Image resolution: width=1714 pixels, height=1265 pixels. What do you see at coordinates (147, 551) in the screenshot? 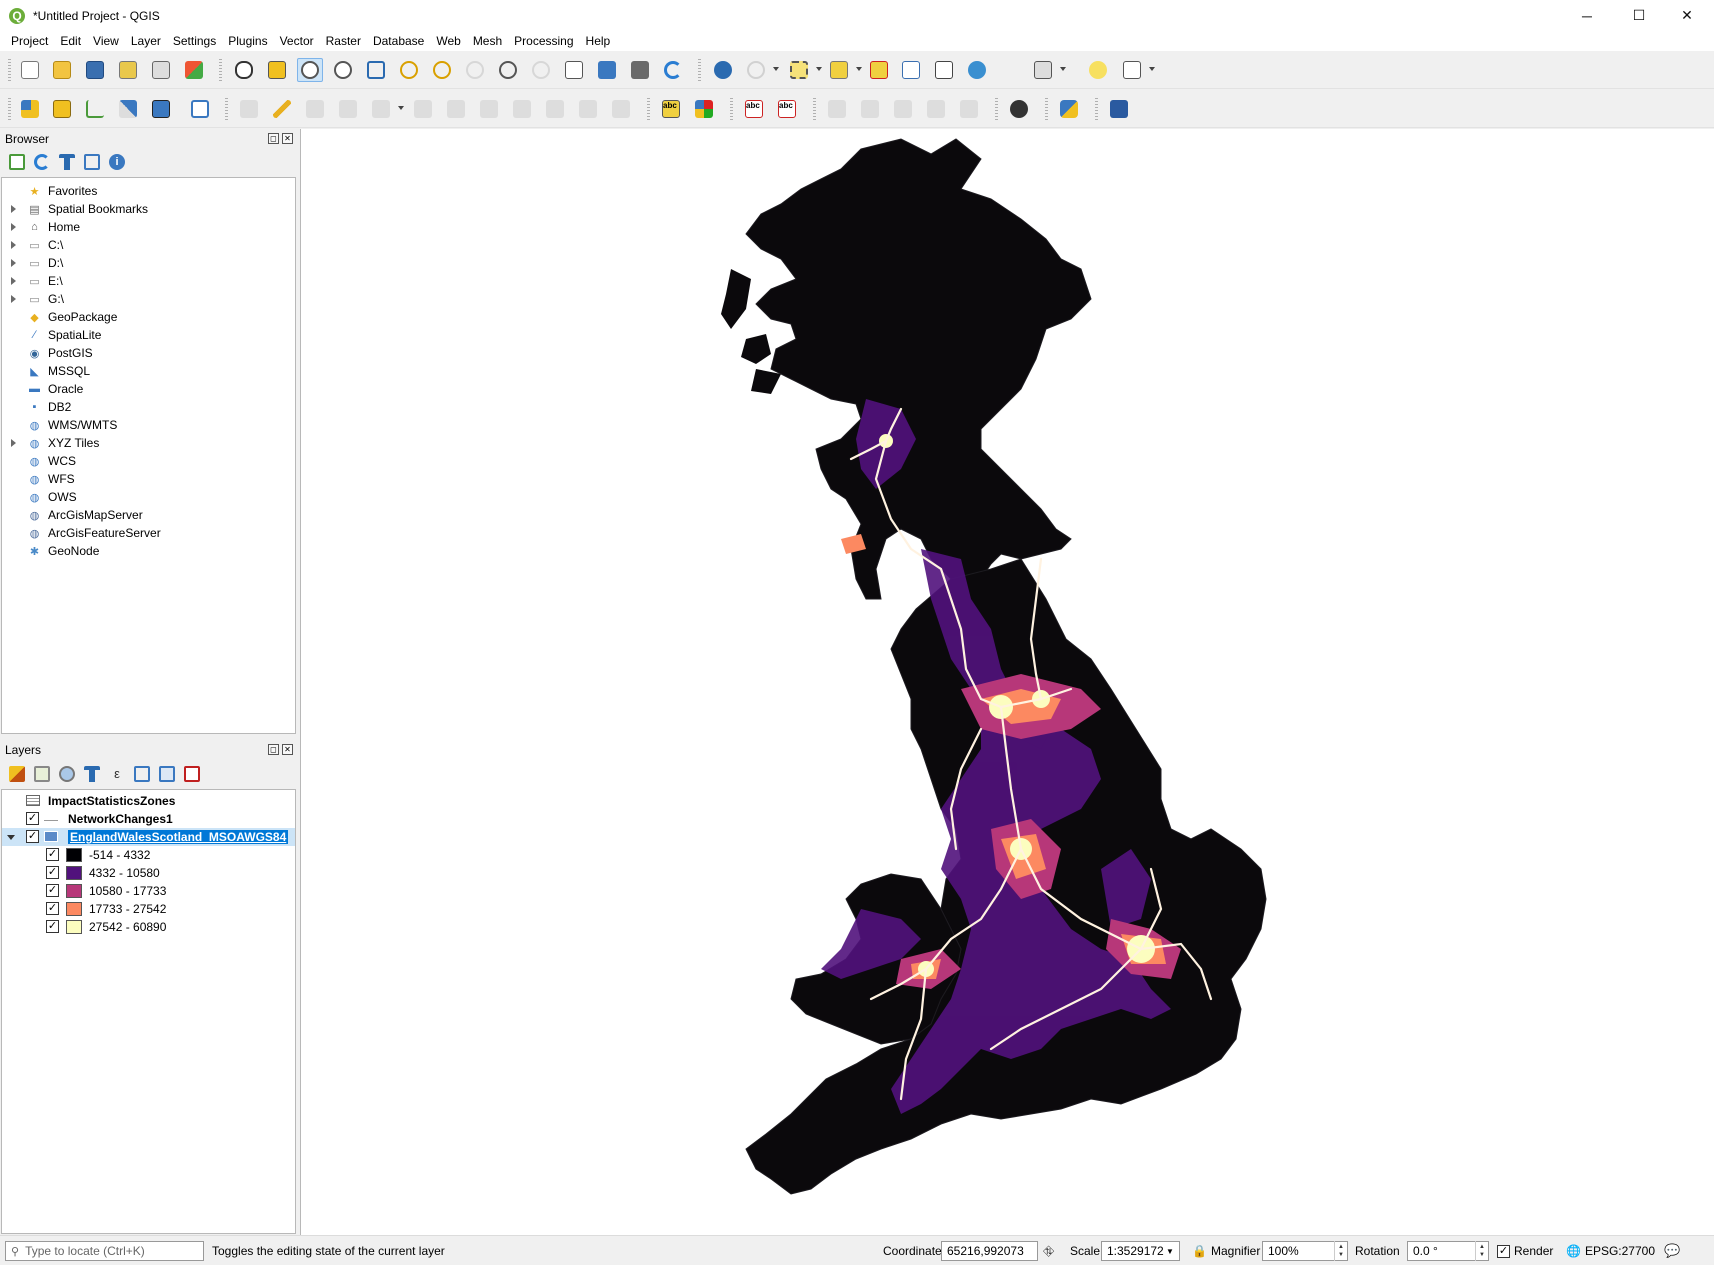
I see `browser-item-geonode: ✱ GeoNode` at bounding box center [147, 551].